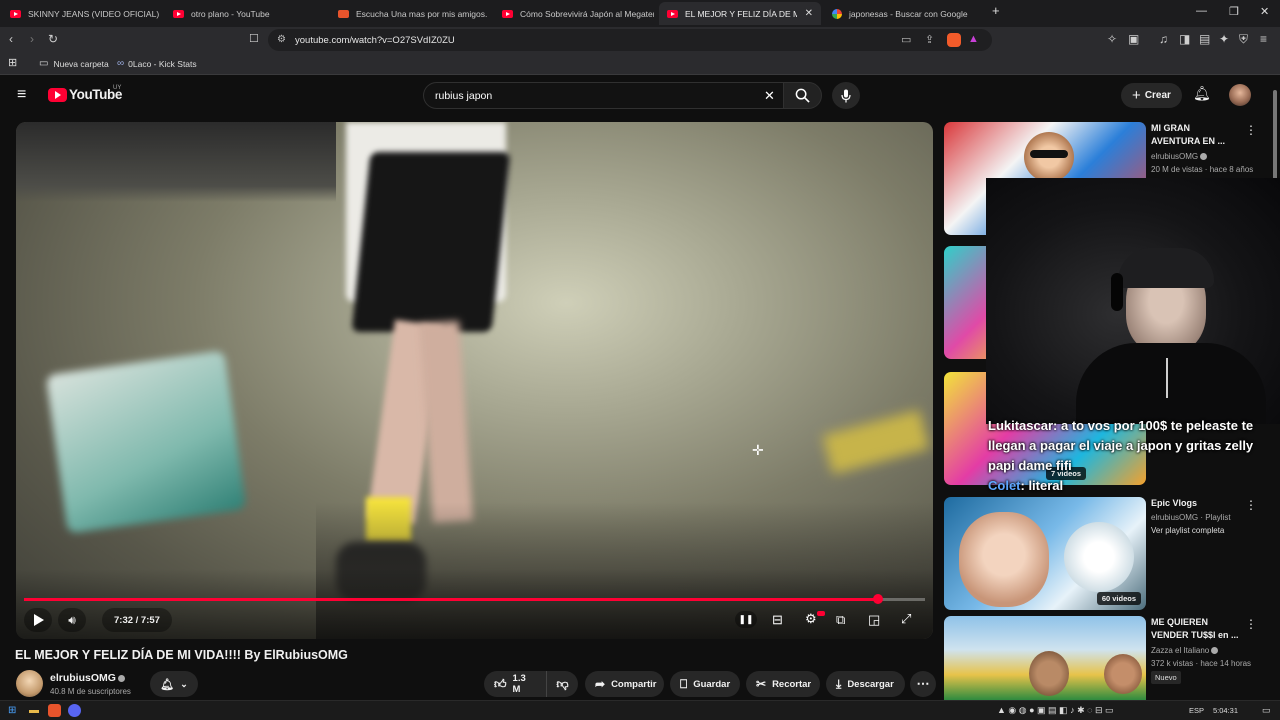 This screenshot has width=1280, height=720. I want to click on browser-tab: japonesas - Buscar con Google, so click(904, 13).